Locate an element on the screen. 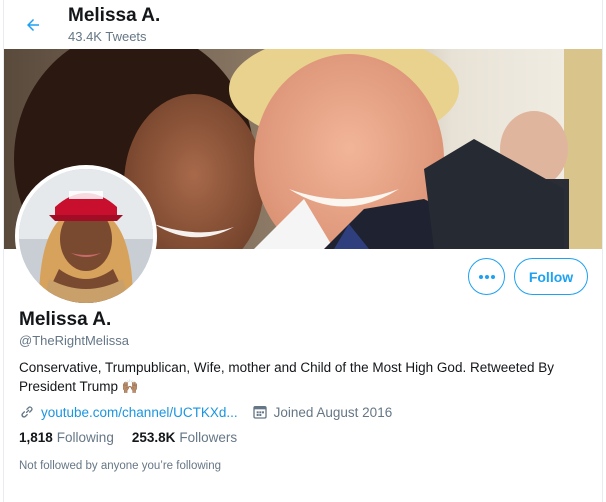 This screenshot has width=606, height=502. profile-joined-date: Joined August 2016 is located at coordinates (333, 412).